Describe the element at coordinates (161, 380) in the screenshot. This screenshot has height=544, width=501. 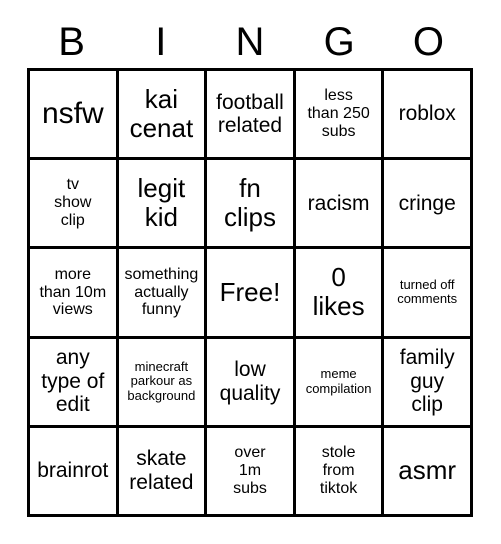
I see `bingo-cell-label: minecraft parkour as background` at that location.